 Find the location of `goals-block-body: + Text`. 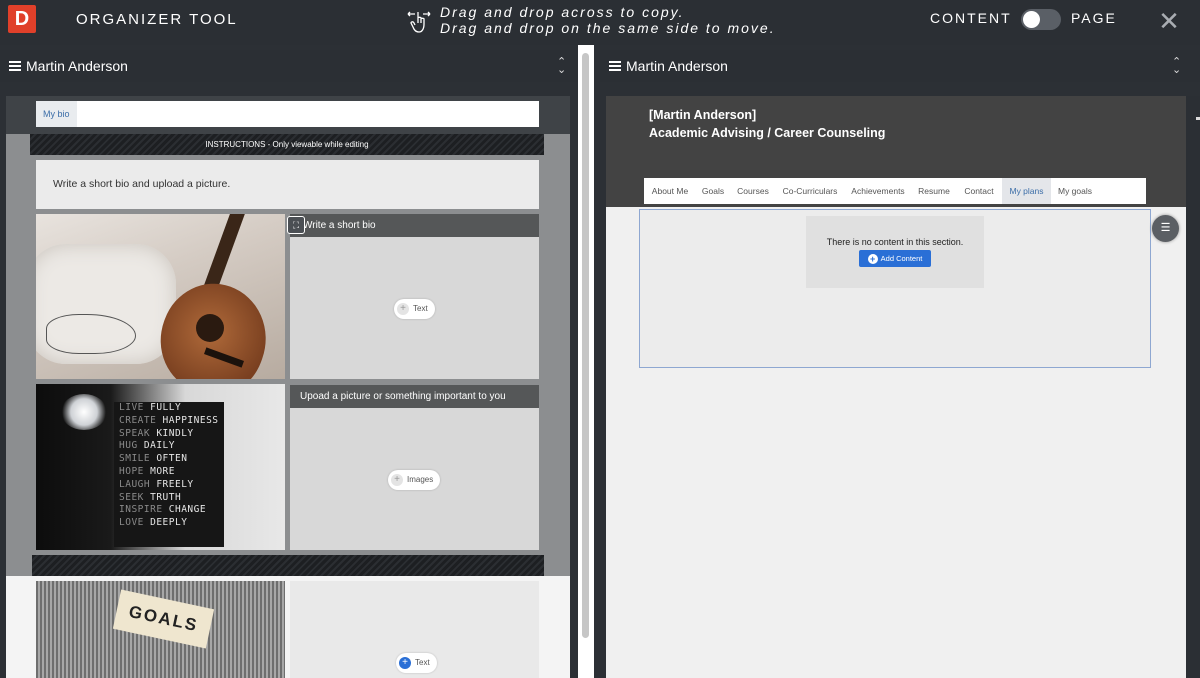

goals-block-body: + Text is located at coordinates (414, 629).